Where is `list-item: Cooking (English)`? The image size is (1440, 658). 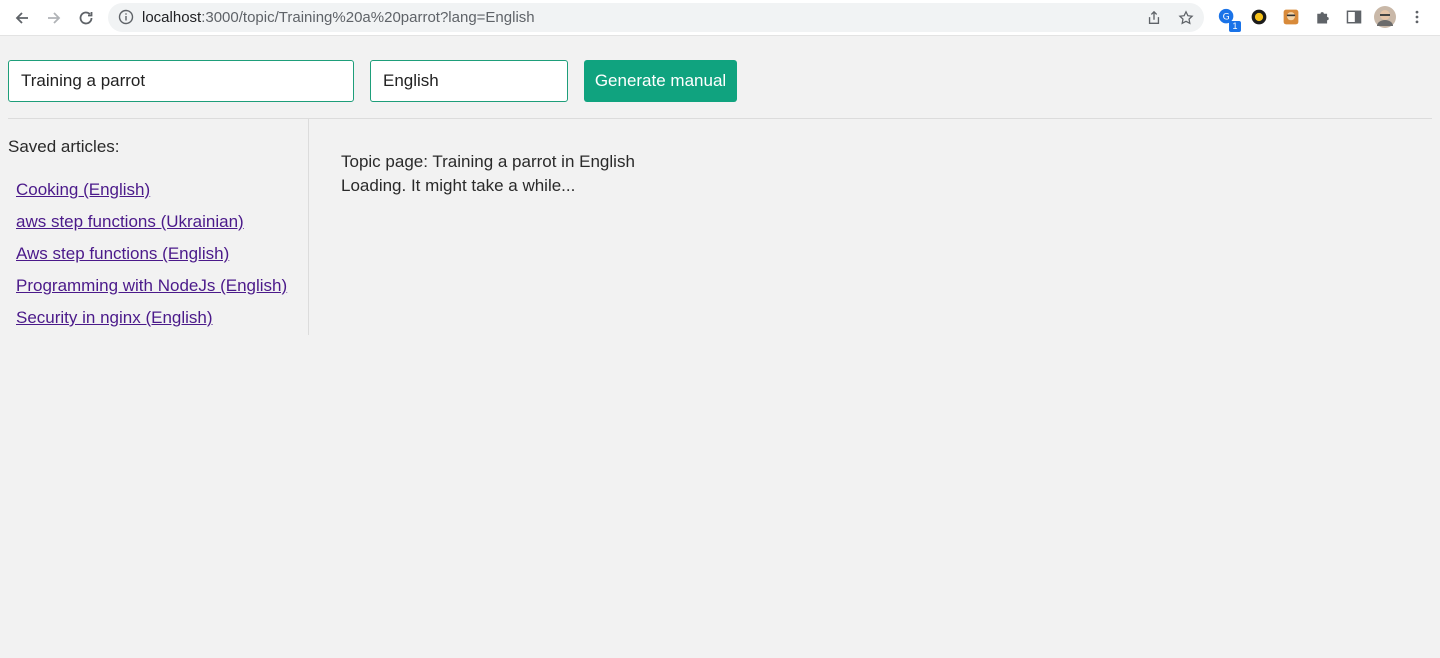
list-item: Cooking (English) is located at coordinates (151, 195).